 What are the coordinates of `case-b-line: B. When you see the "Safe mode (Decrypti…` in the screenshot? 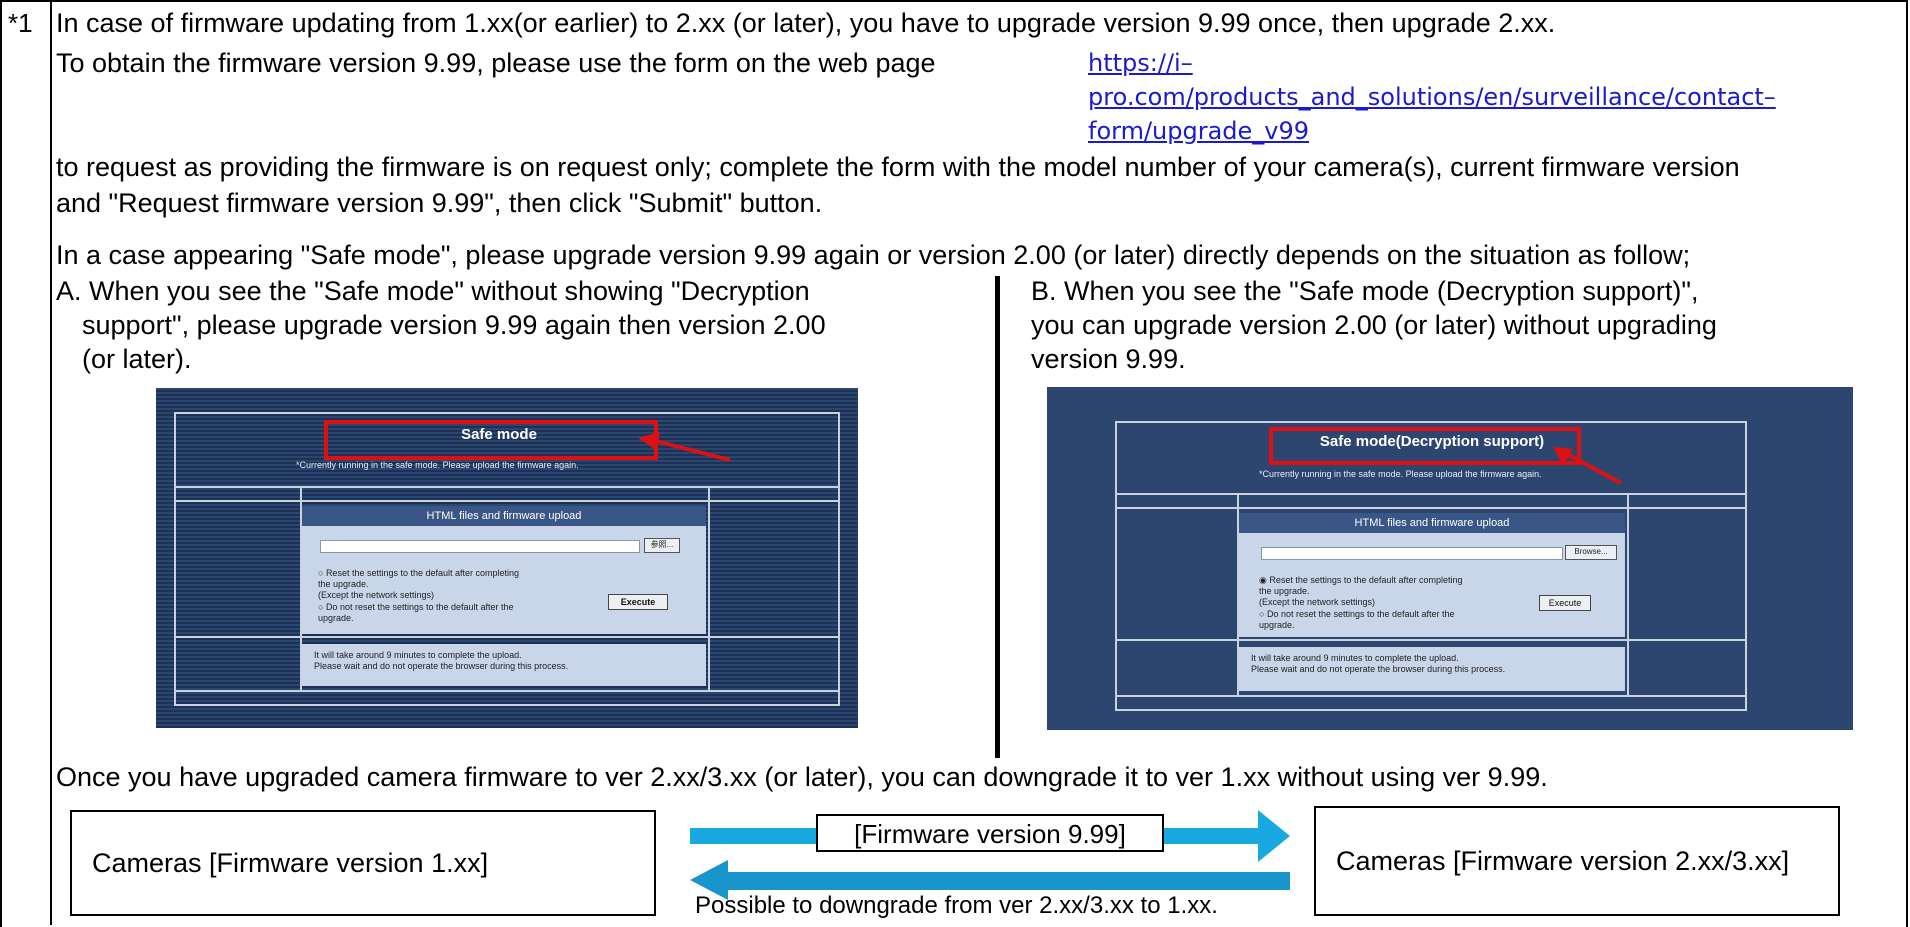 It's located at (1365, 291).